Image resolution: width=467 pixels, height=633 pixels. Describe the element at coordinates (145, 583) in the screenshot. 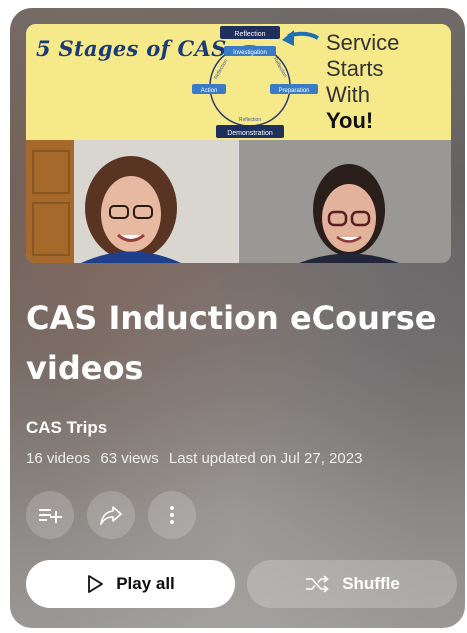

I see `play-all-label: Play all` at that location.